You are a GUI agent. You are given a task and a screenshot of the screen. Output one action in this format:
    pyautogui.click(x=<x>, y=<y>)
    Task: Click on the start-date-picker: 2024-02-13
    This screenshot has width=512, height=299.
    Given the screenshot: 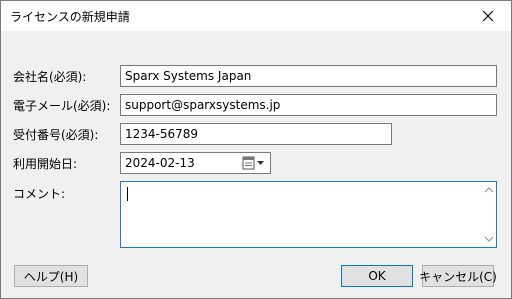 What is the action you would take?
    pyautogui.click(x=195, y=163)
    